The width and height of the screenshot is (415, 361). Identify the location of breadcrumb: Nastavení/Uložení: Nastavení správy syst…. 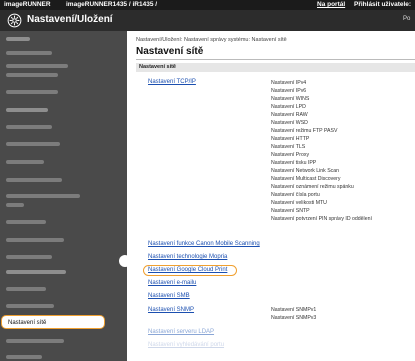
(211, 40).